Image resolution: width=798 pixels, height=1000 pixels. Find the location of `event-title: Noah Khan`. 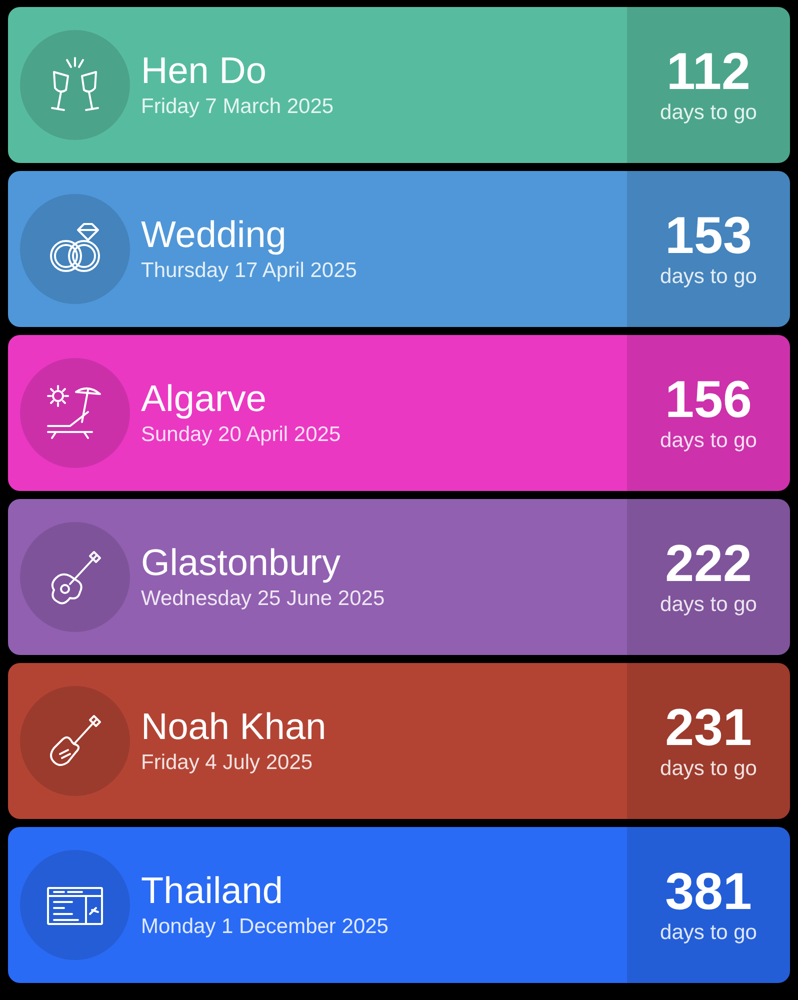

event-title: Noah Khan is located at coordinates (233, 727).